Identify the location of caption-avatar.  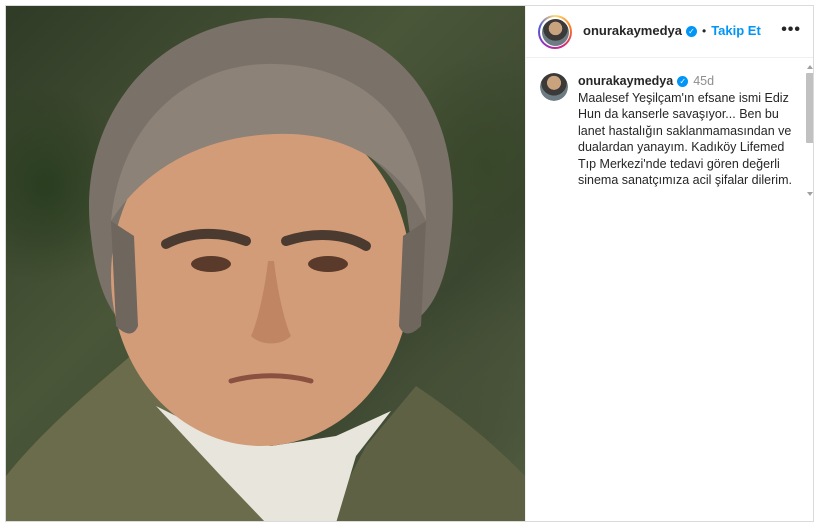
(554, 87).